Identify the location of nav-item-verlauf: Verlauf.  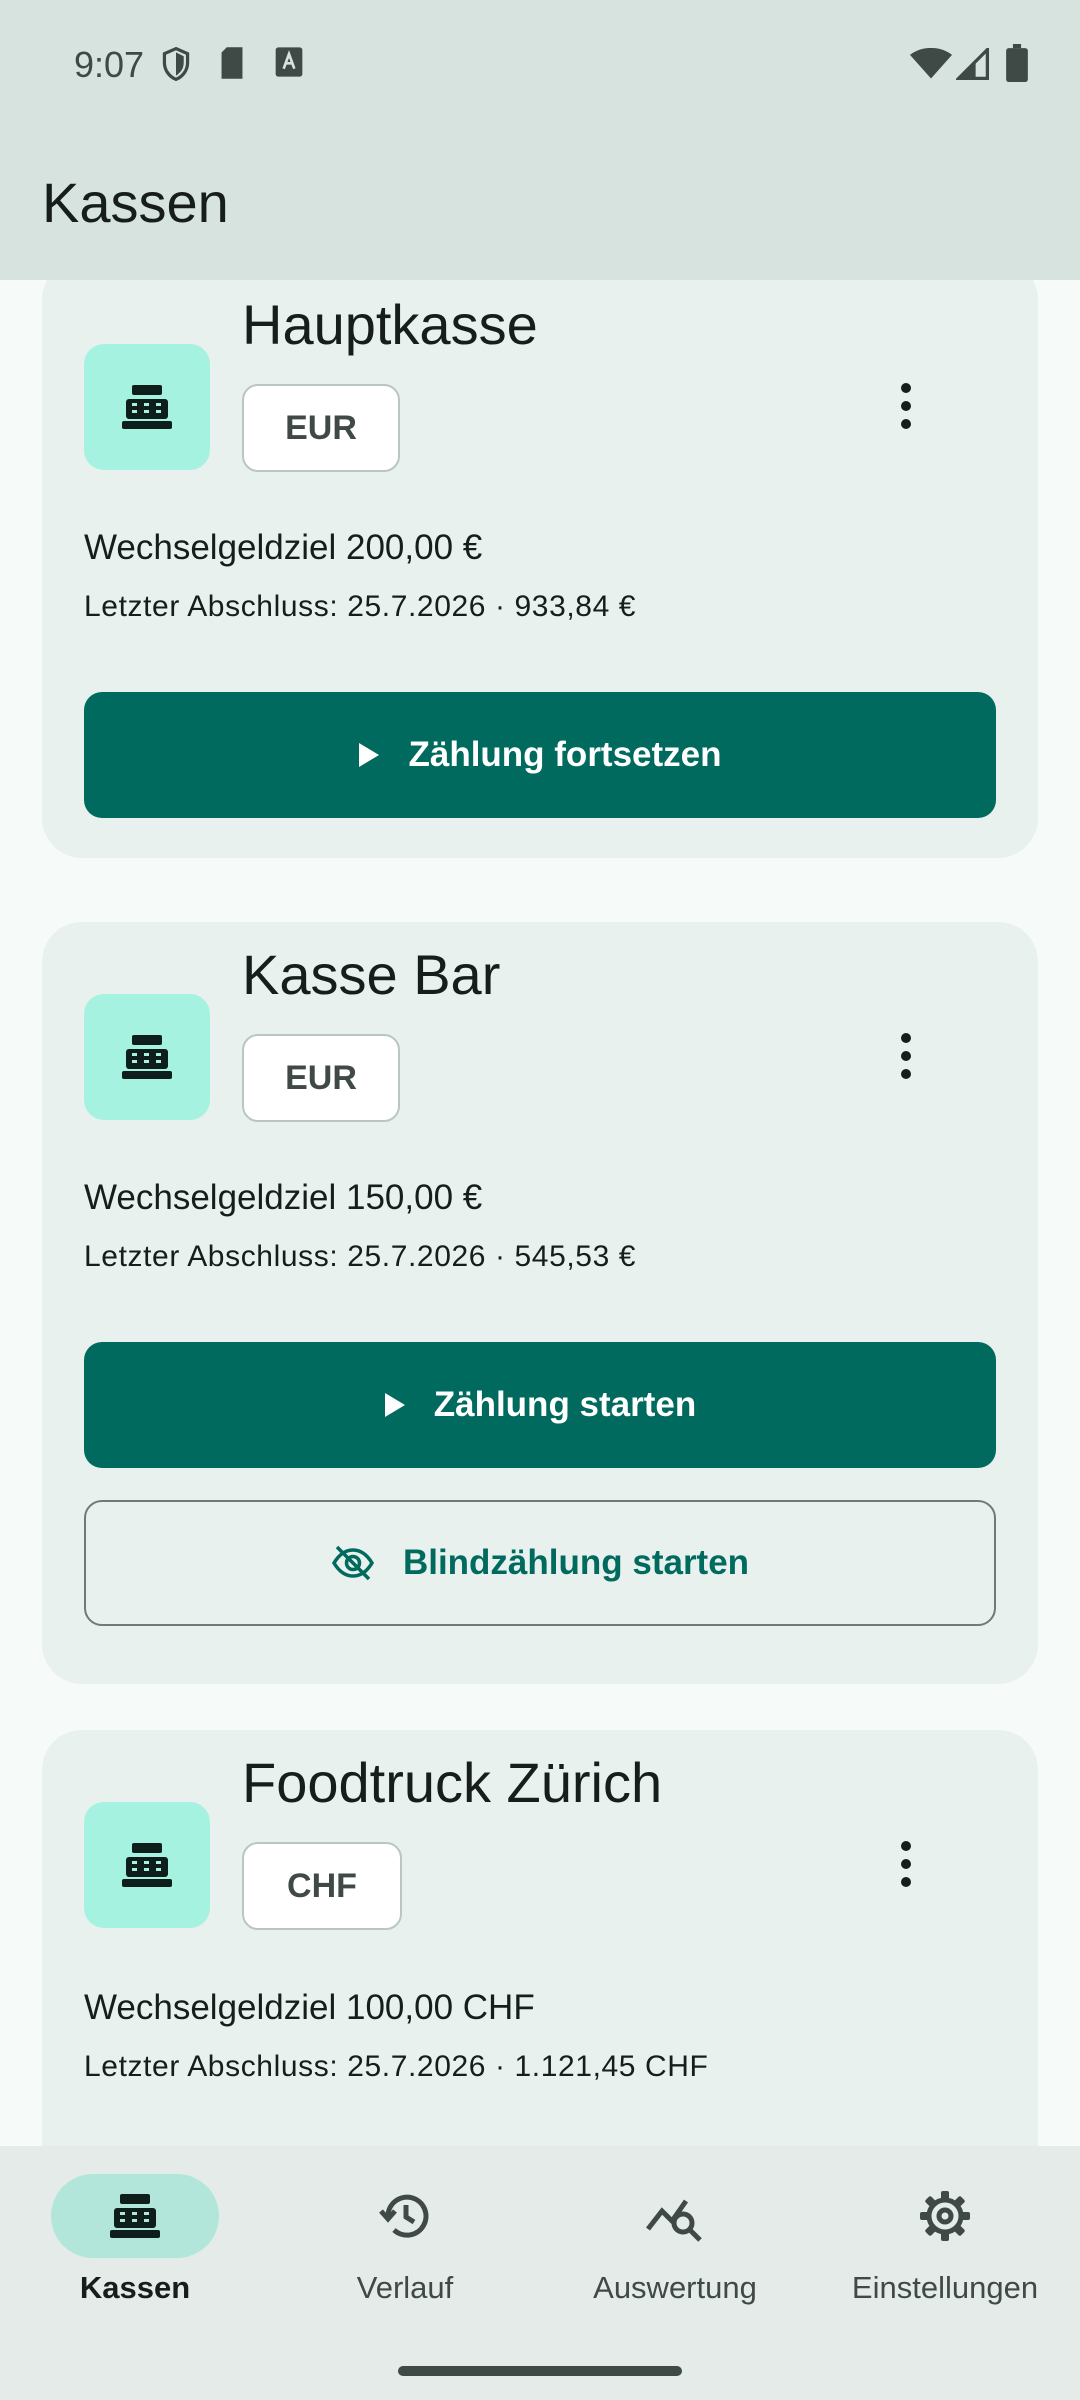
(405, 2240).